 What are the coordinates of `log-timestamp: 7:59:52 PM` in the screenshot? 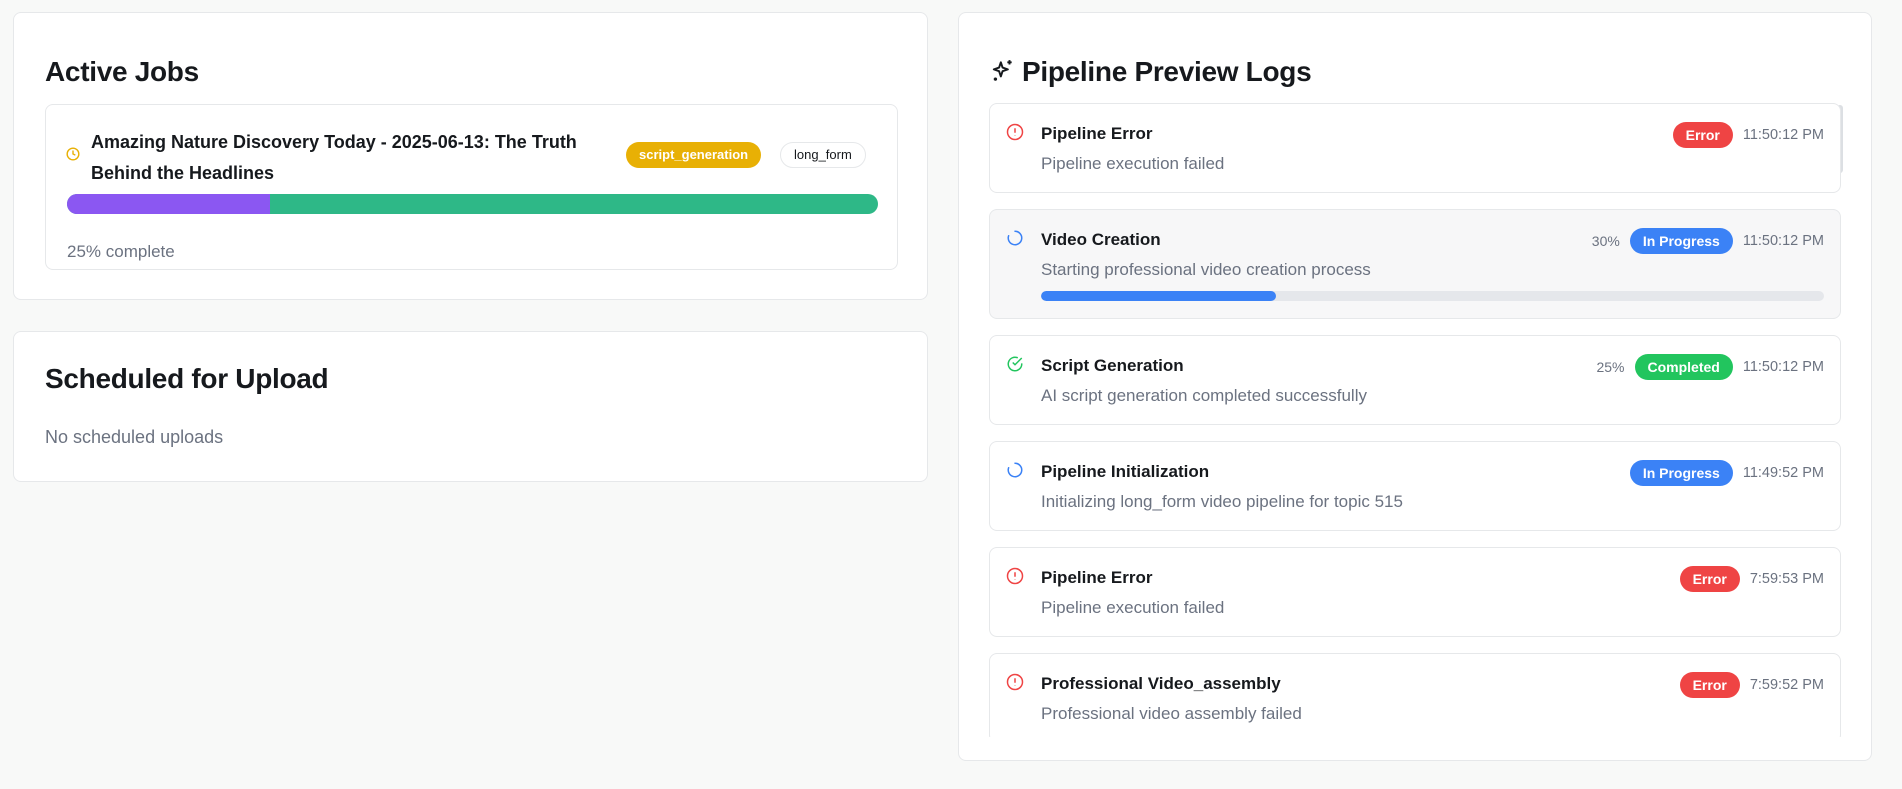 It's located at (1786, 684).